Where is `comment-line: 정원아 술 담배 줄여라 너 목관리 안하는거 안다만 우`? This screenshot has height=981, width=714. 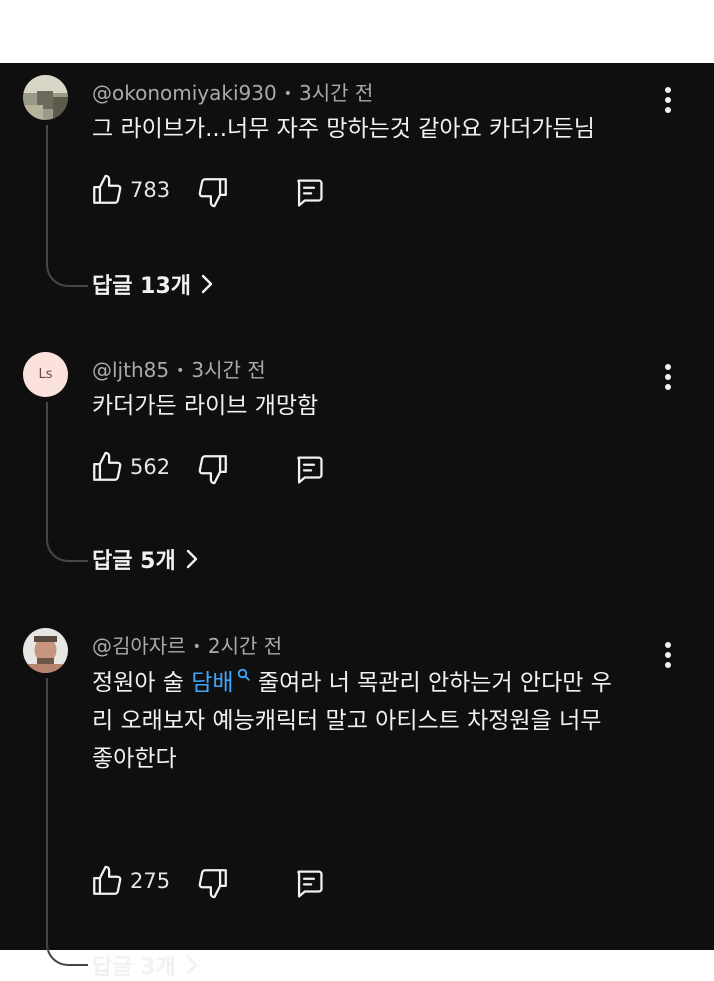 comment-line: 정원아 술 담배 줄여라 너 목관리 안하는거 안다만 우 is located at coordinates (382, 683).